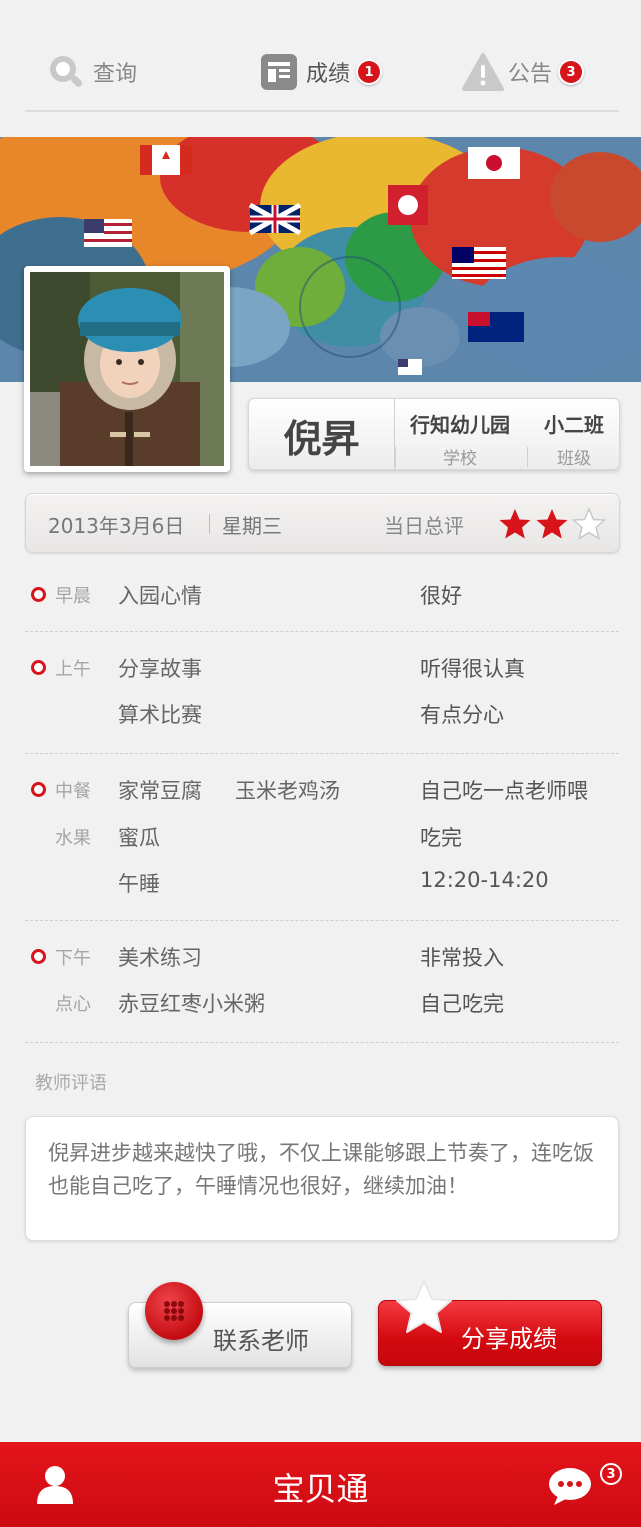  Describe the element at coordinates (574, 459) in the screenshot. I see `class-label: 班级` at that location.